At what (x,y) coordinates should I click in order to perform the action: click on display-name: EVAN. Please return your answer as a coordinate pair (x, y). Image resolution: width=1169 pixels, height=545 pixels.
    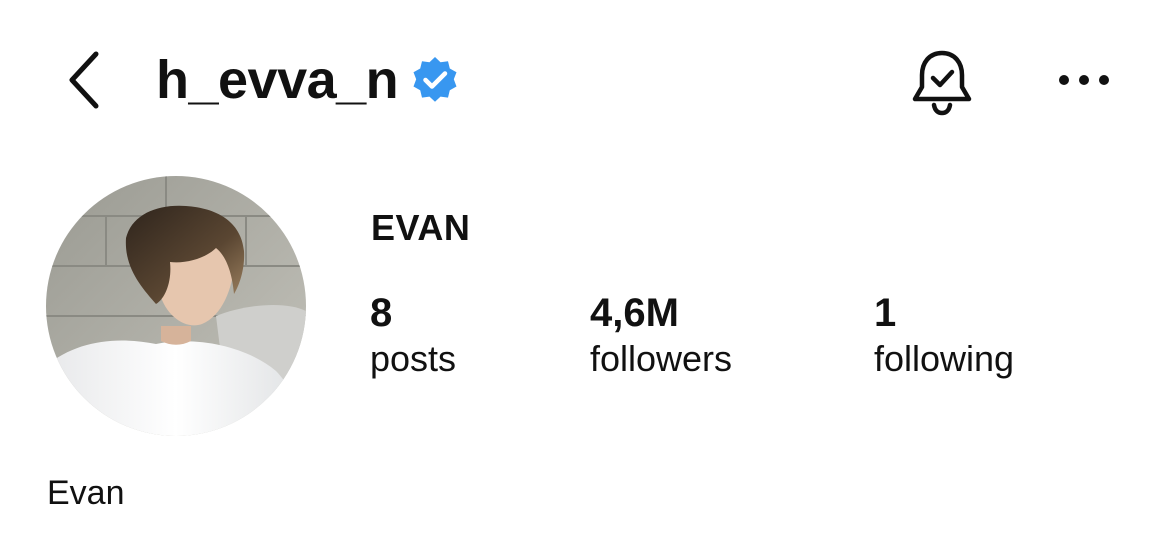
    Looking at the image, I should click on (421, 227).